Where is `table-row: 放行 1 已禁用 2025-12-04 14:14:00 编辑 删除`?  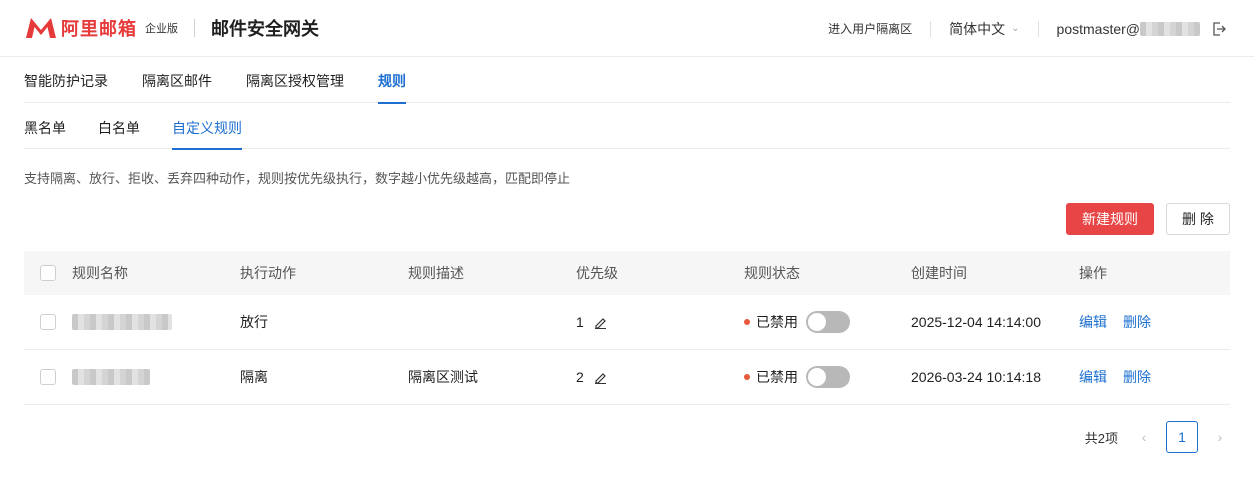
table-row: 放行 1 已禁用 2025-12-04 14:14:00 编辑 删除 is located at coordinates (627, 322).